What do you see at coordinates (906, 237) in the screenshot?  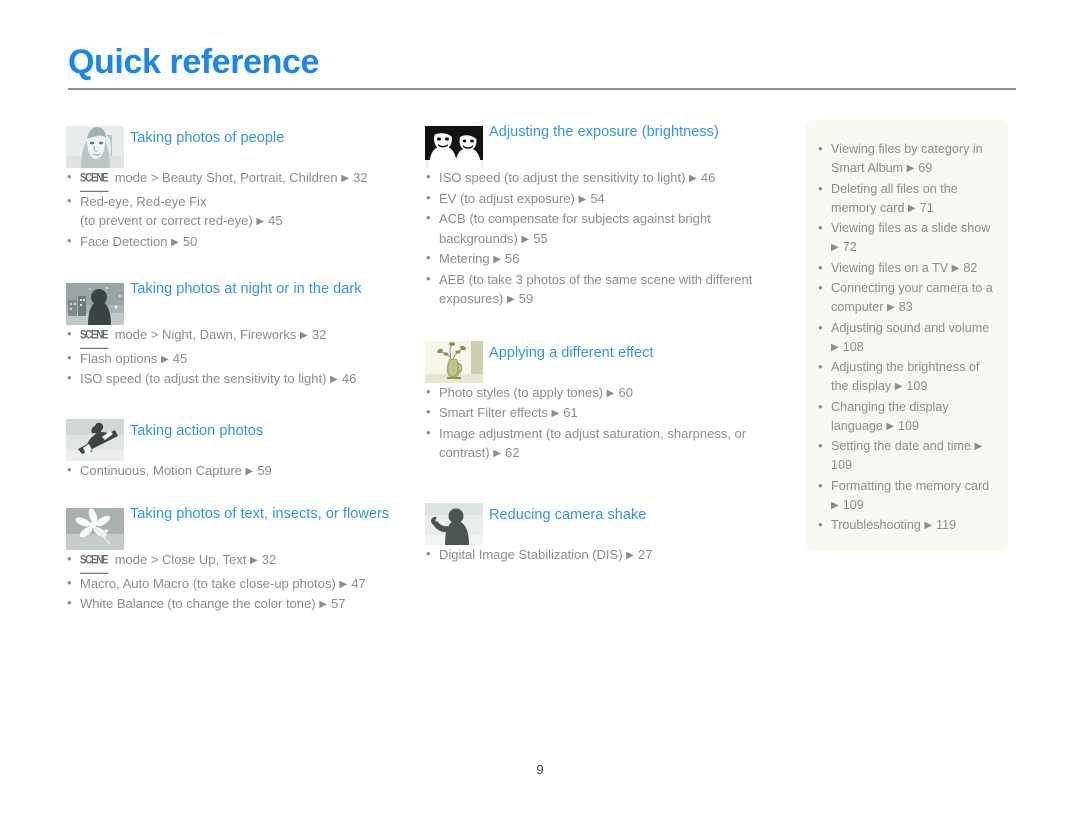 I see `list-item: Viewing files as a slide show ▶ 72` at bounding box center [906, 237].